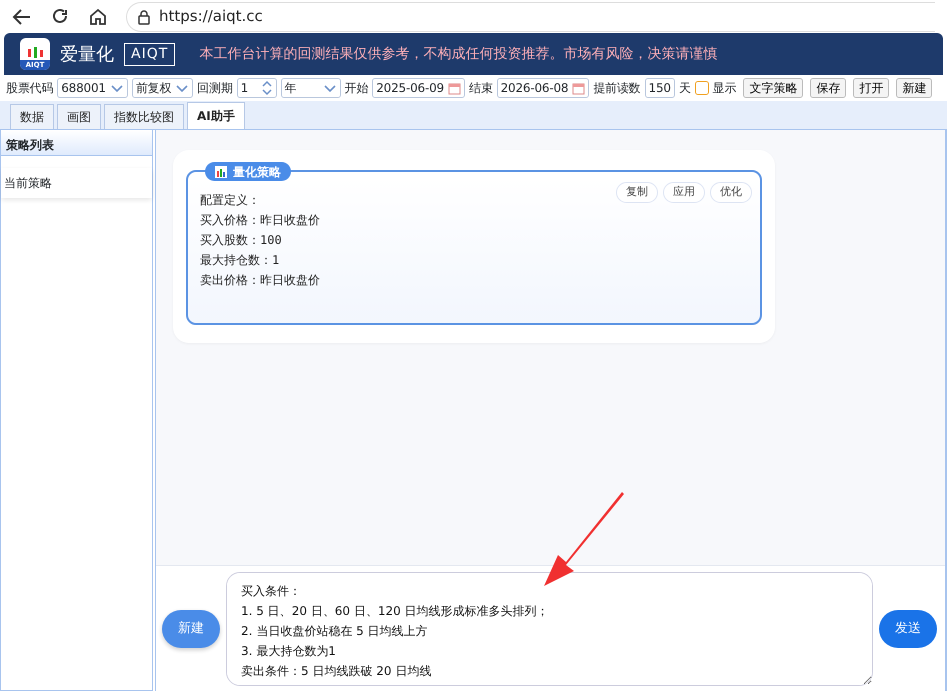 This screenshot has width=947, height=691. I want to click on brand-name: 爱量化, so click(87, 54).